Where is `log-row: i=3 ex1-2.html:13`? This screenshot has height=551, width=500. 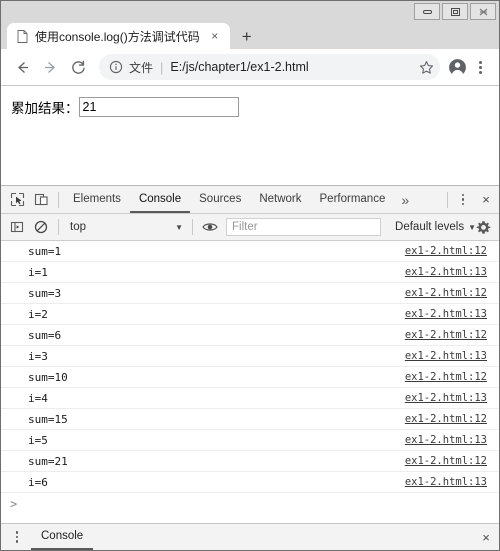 log-row: i=3 ex1-2.html:13 is located at coordinates (250, 356).